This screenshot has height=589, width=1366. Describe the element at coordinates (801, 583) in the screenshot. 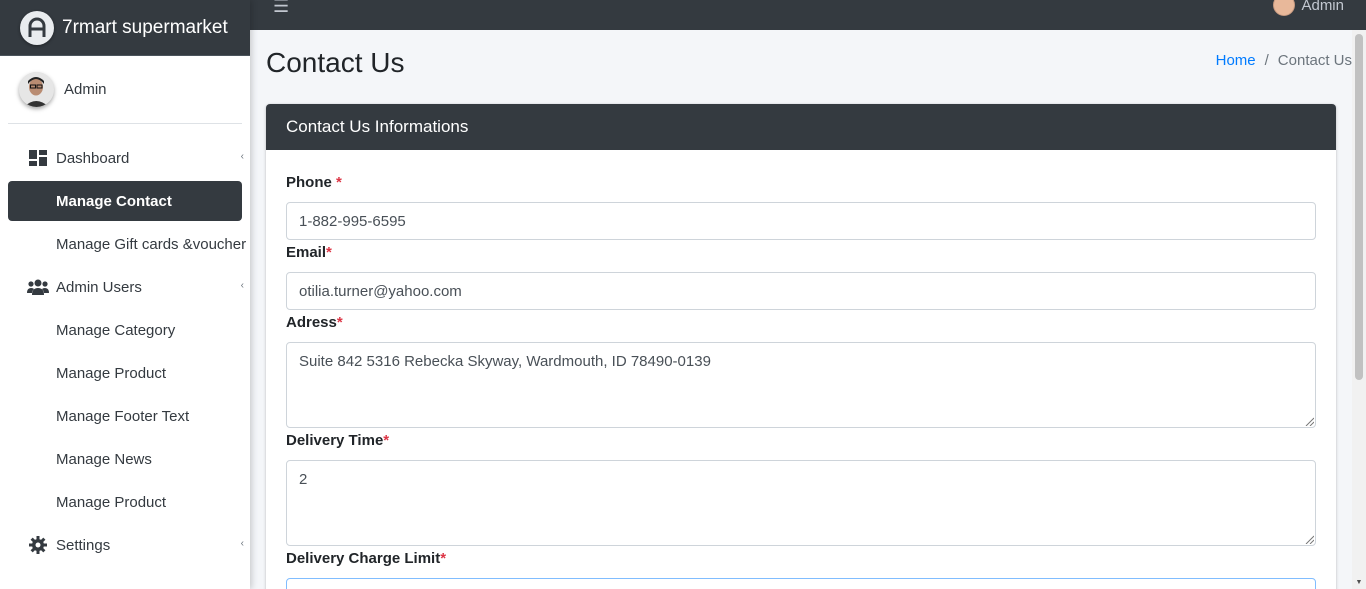

I see `delivery-charge-limit-input` at that location.